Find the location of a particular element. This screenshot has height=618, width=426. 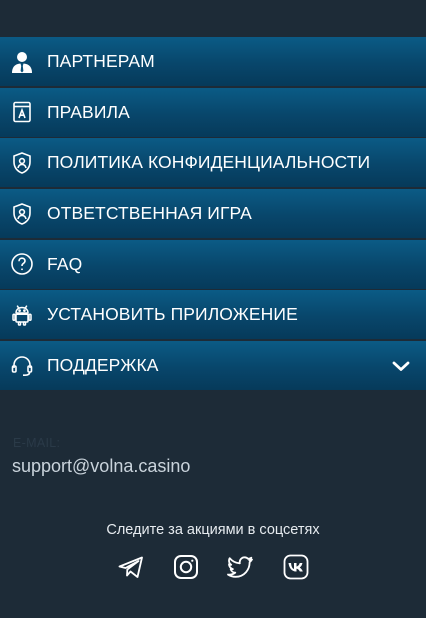

menu-item-label: ПРАВИЛА is located at coordinates (88, 111).